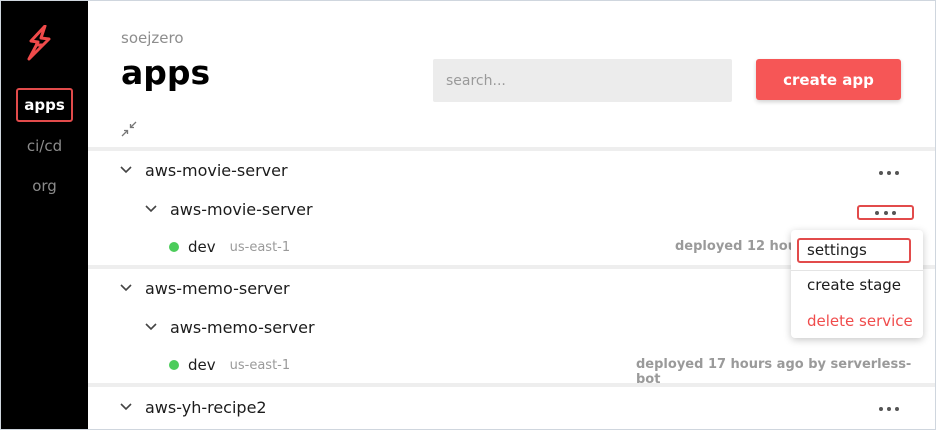 The height and width of the screenshot is (430, 936). What do you see at coordinates (39, 42) in the screenshot?
I see `lightning-logo-icon` at bounding box center [39, 42].